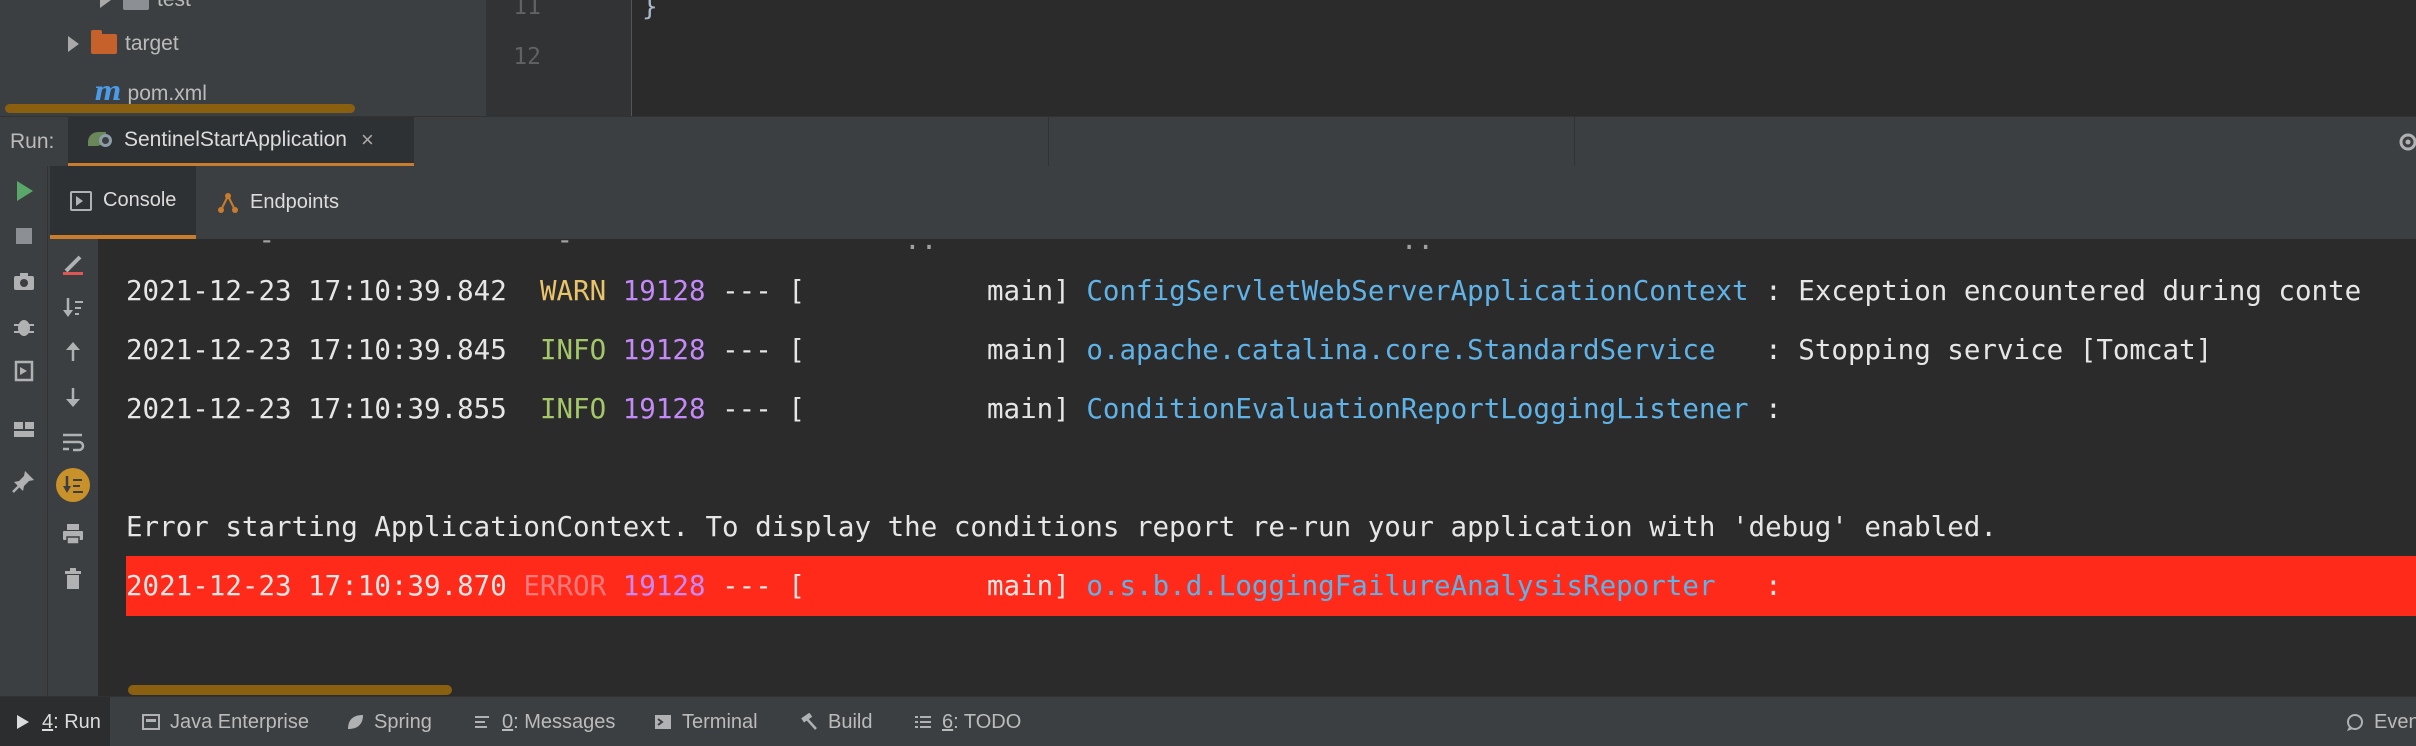 This screenshot has height=746, width=2416. I want to click on layout-icon, so click(24, 429).